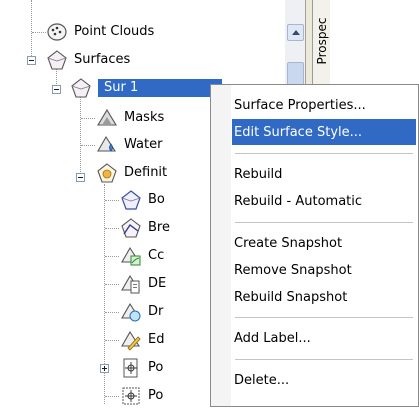 The height and width of the screenshot is (408, 419). Describe the element at coordinates (131, 256) in the screenshot. I see `contours-icon` at that location.